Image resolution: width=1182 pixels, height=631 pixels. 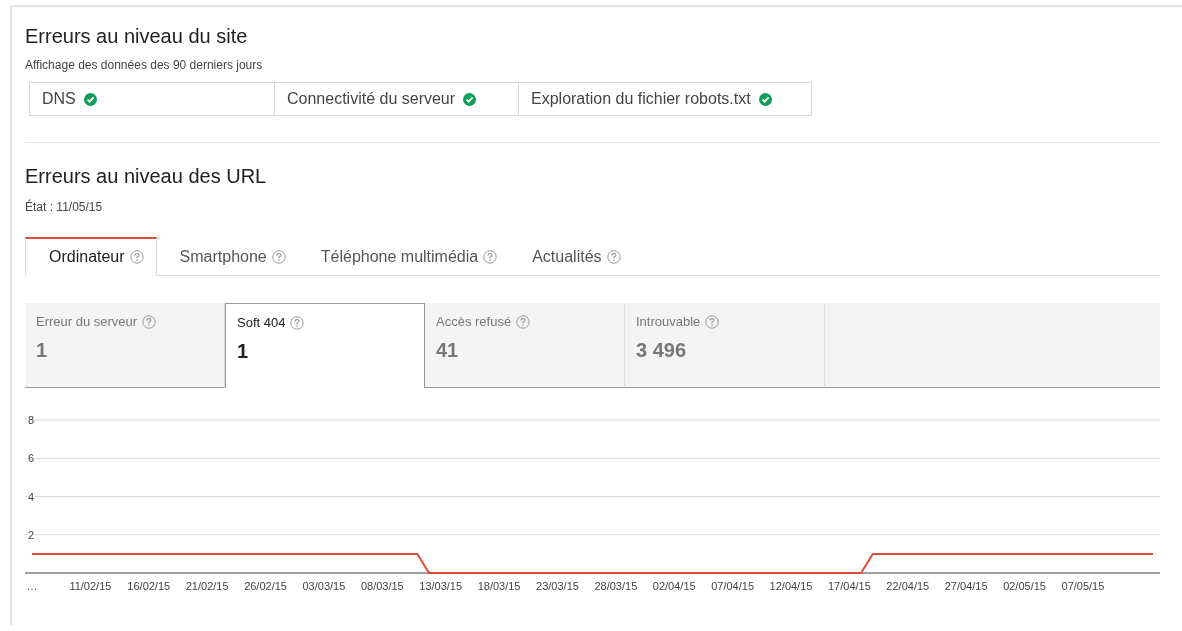 What do you see at coordinates (557, 586) in the screenshot?
I see `x-tick-label: 23/03/15` at bounding box center [557, 586].